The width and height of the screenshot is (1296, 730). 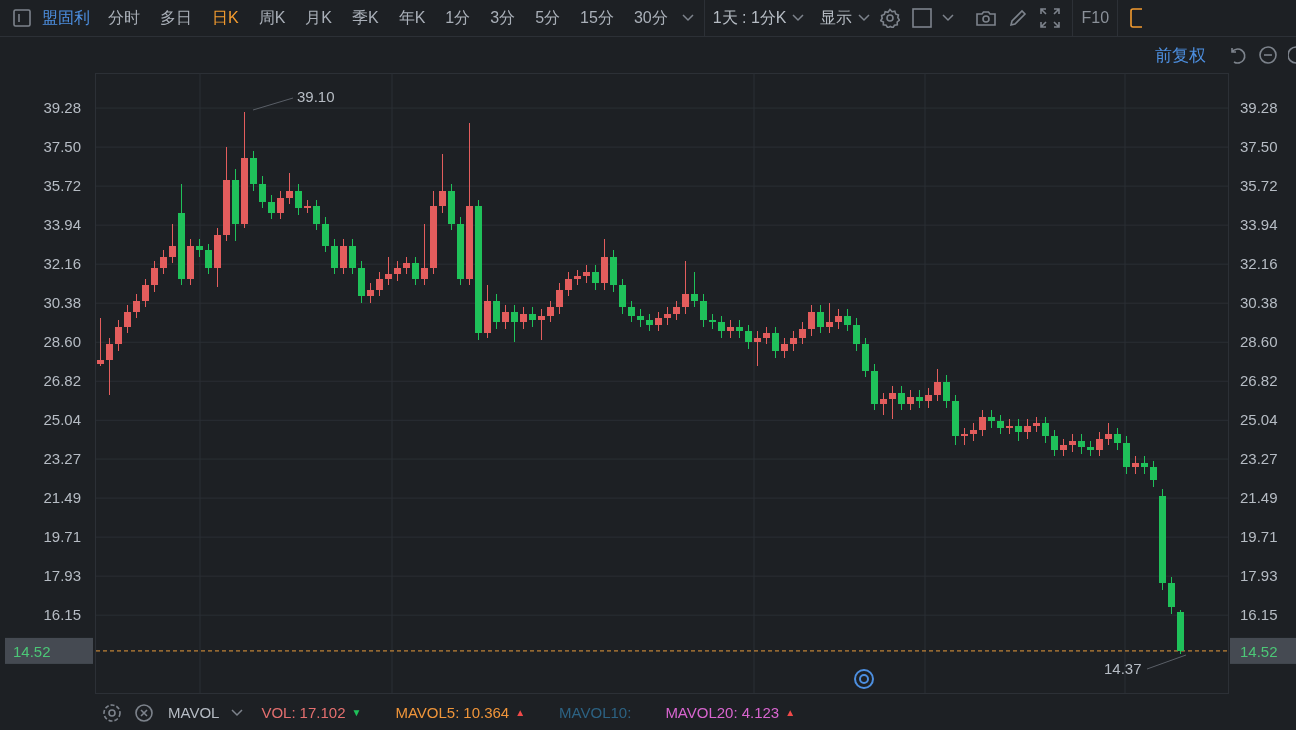 I want to click on display-menu: 显示, so click(x=836, y=18).